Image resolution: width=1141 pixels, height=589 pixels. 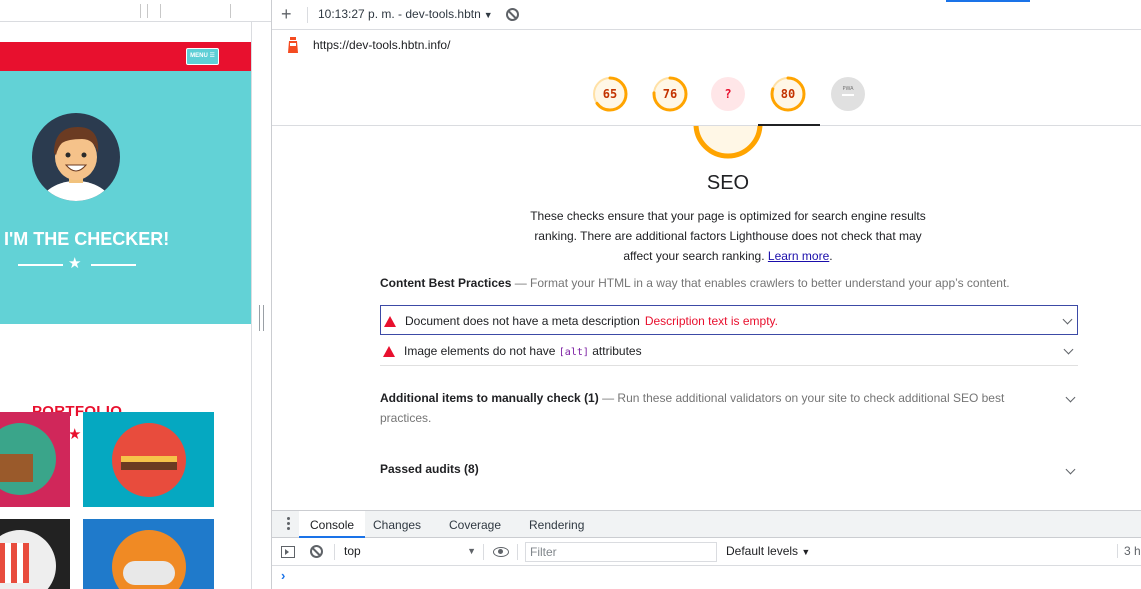 I want to click on group-count: (1), so click(x=591, y=398).